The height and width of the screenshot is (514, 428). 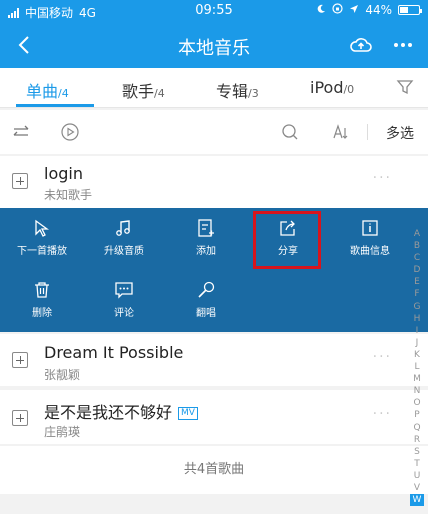 I want to click on index-letter: V, so click(x=417, y=488).